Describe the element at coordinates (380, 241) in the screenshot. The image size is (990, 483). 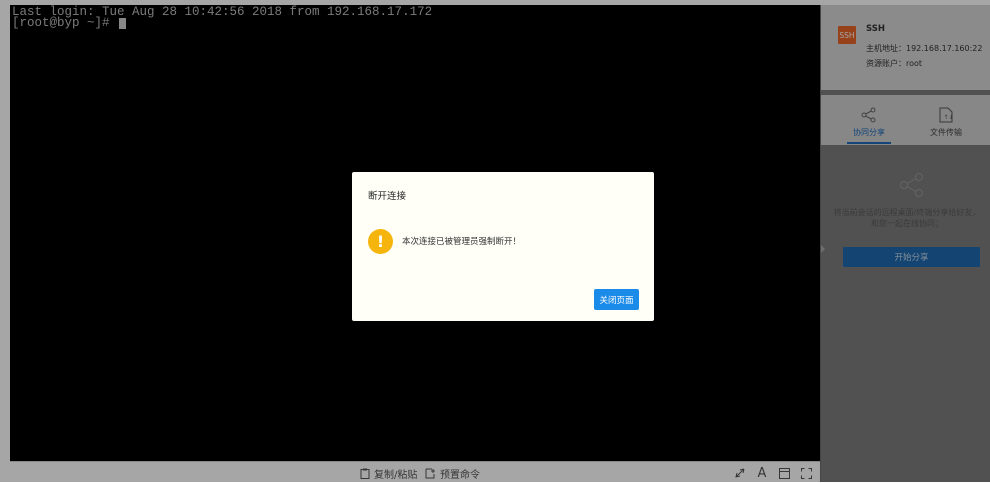
I see `warning-icon: !` at that location.